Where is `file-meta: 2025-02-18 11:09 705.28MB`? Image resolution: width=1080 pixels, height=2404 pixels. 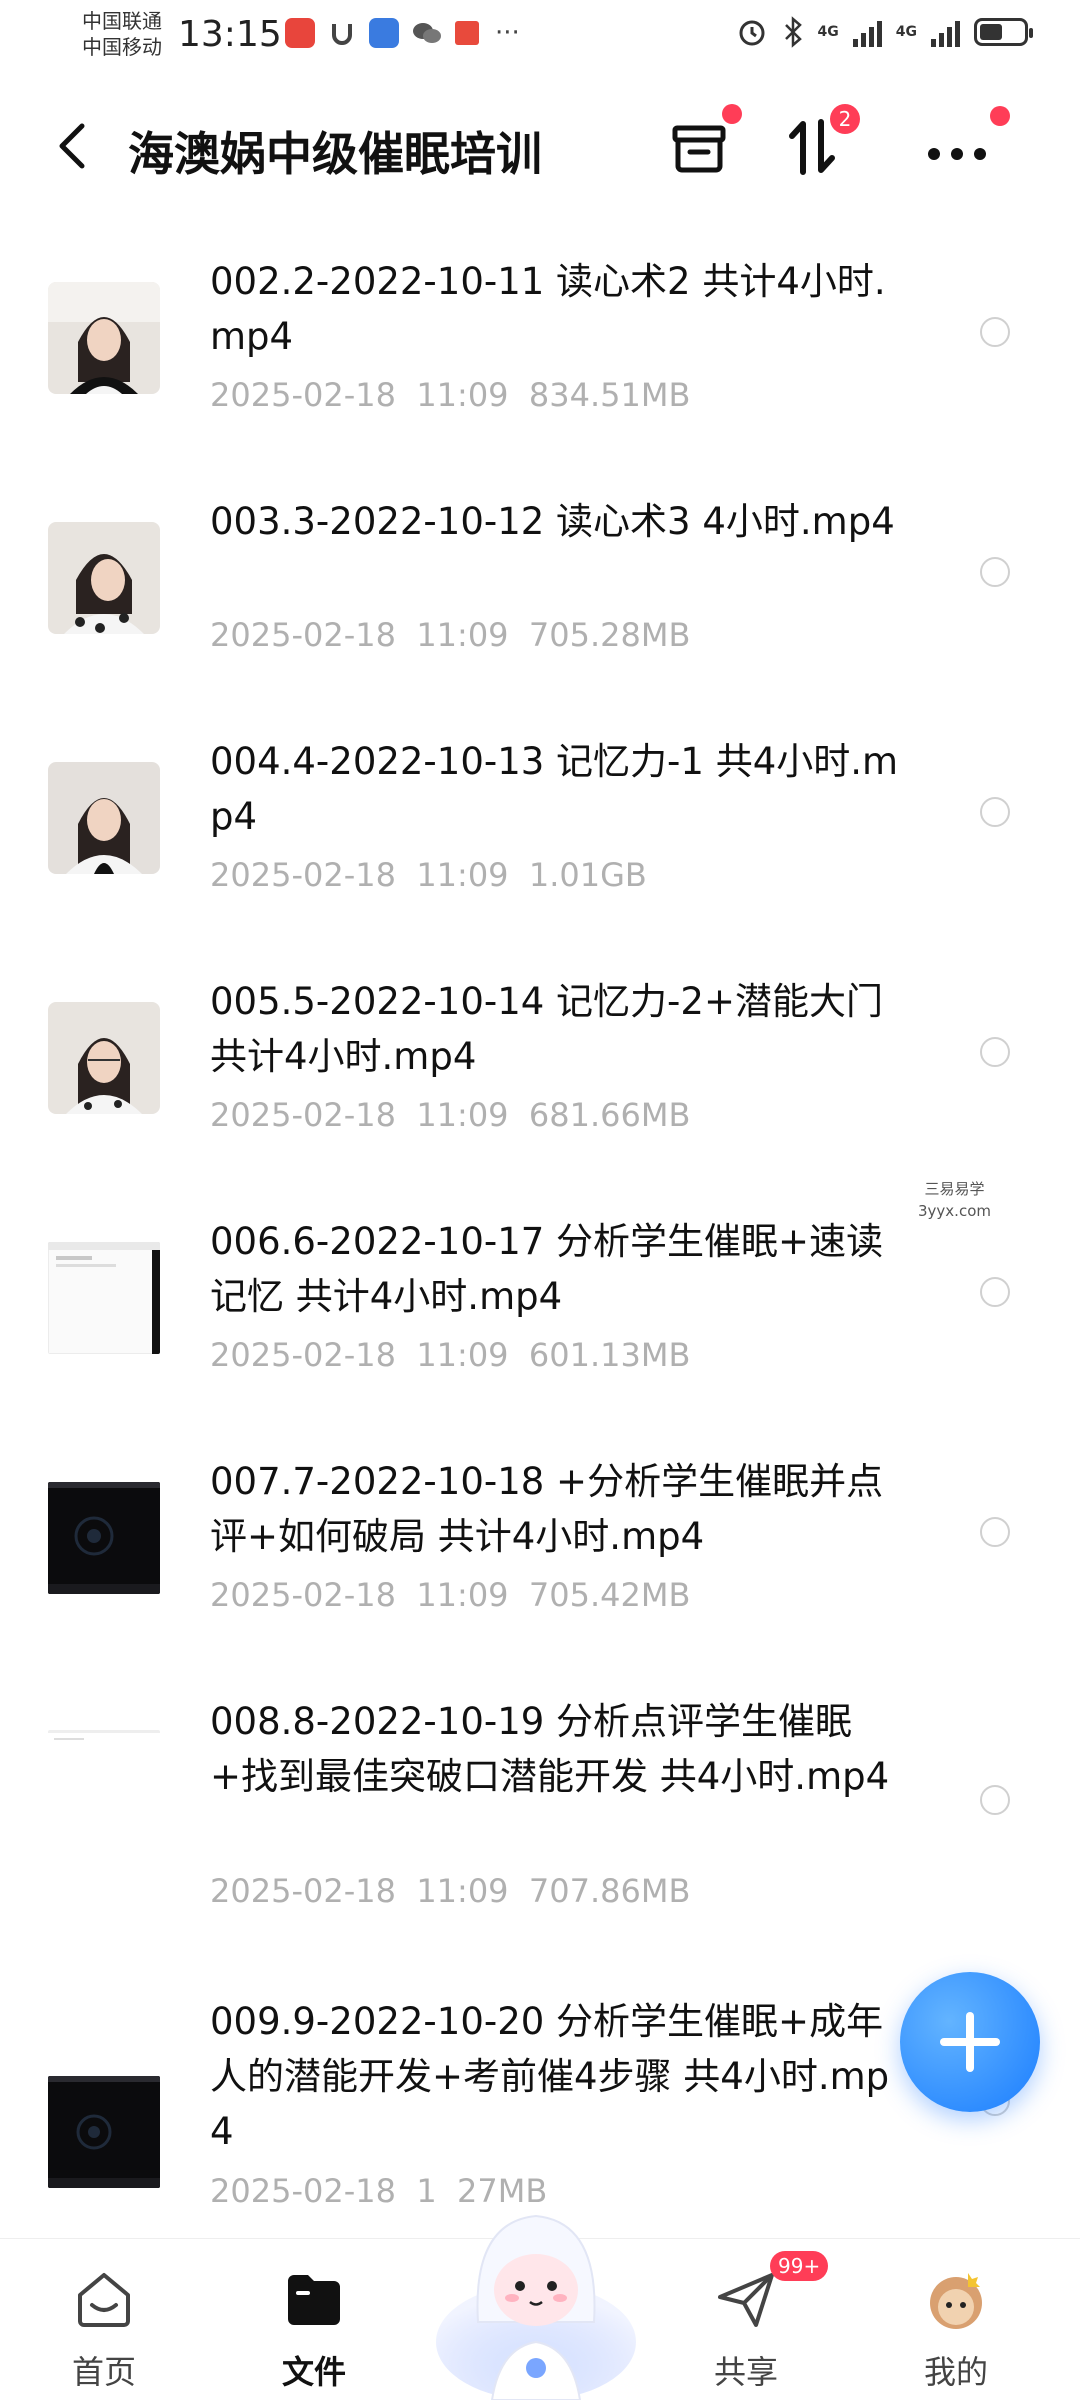
file-meta: 2025-02-18 11:09 705.28MB is located at coordinates (450, 635).